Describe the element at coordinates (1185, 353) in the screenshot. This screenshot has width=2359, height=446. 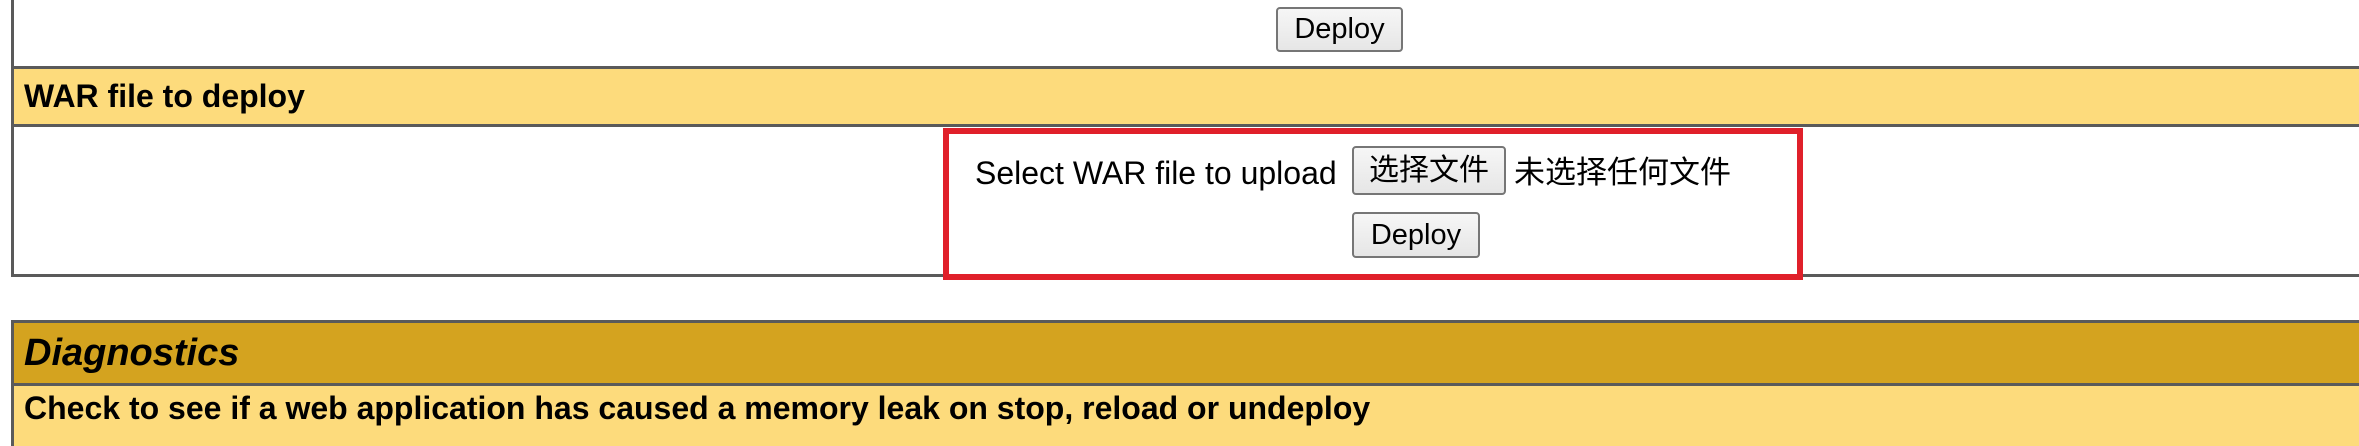
I see `diagnostics-header: Diagnostics` at that location.